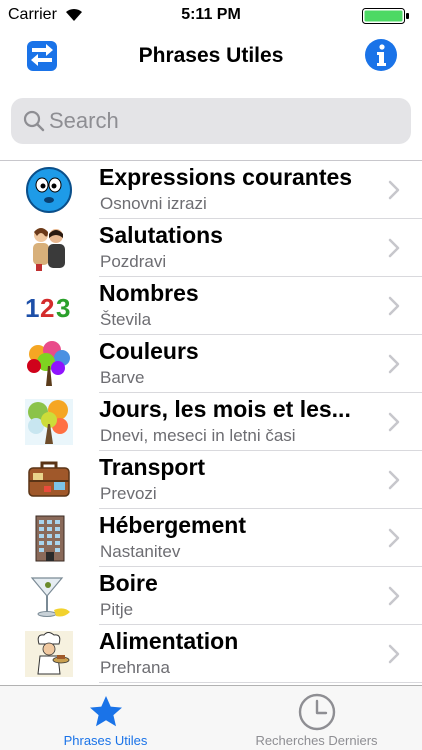 The image size is (422, 750). I want to click on search-field, so click(211, 121).